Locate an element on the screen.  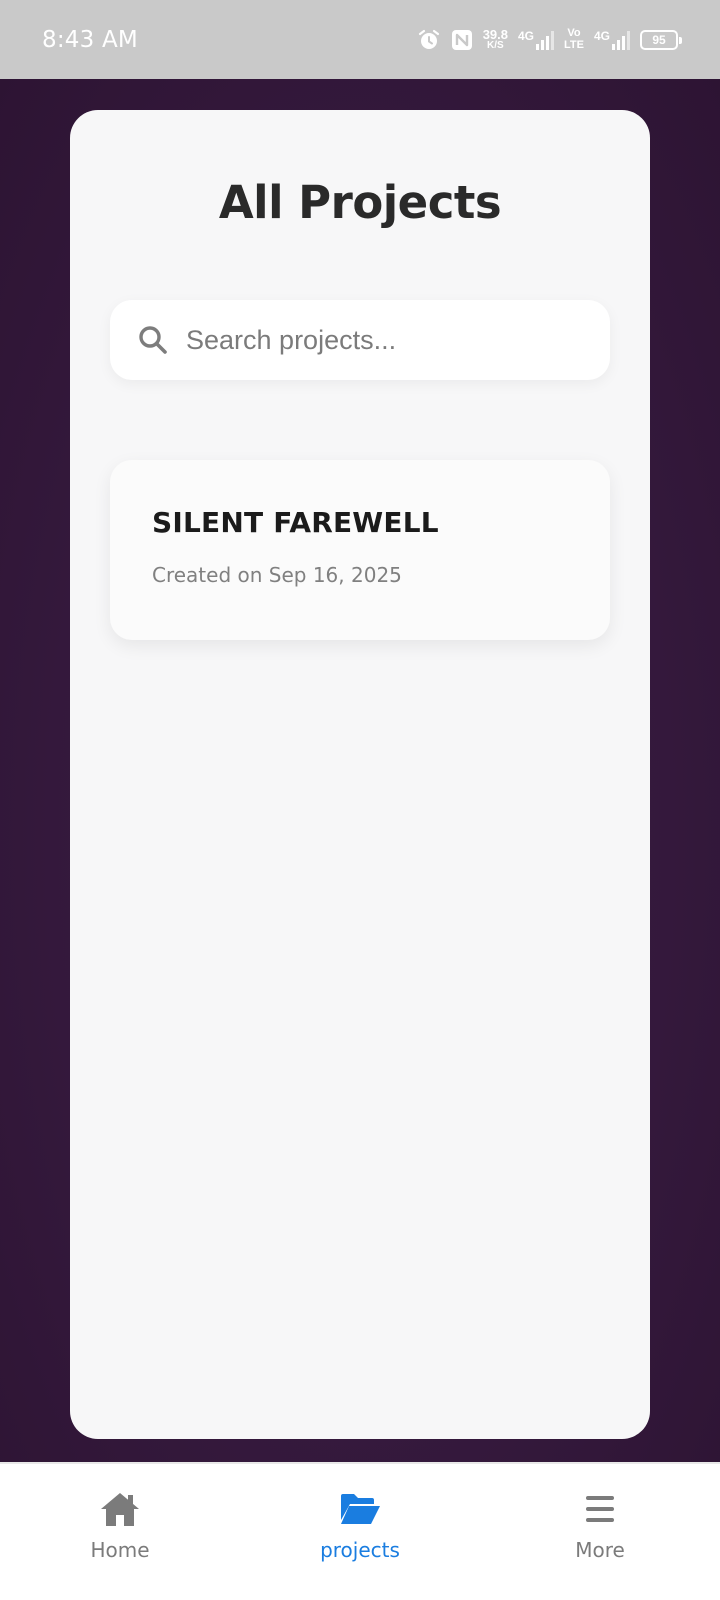
nav-label-projects: projects is located at coordinates (360, 1550).